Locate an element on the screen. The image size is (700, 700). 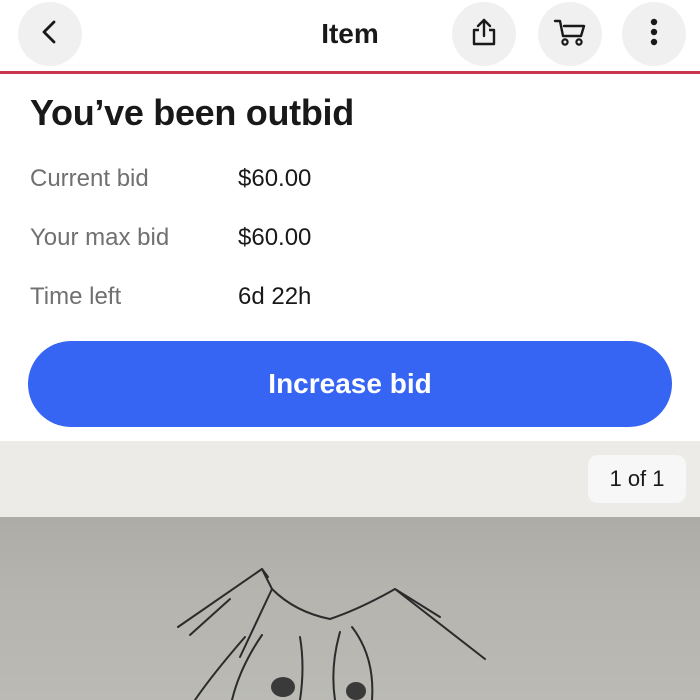
header-divider is located at coordinates (350, 72).